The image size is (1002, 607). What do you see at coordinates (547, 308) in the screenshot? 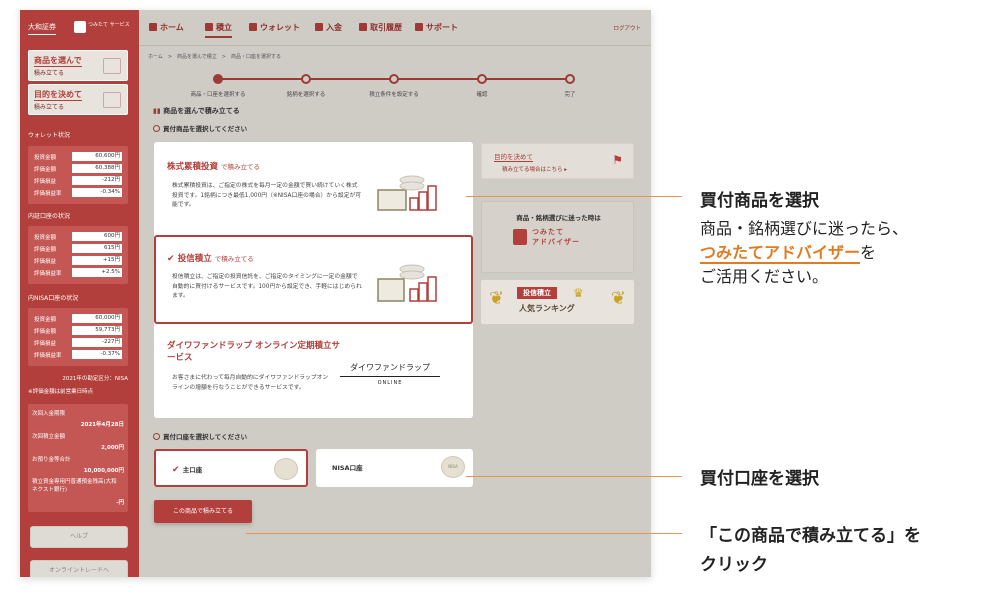
I see `ranking-title: 人気ランキング` at bounding box center [547, 308].